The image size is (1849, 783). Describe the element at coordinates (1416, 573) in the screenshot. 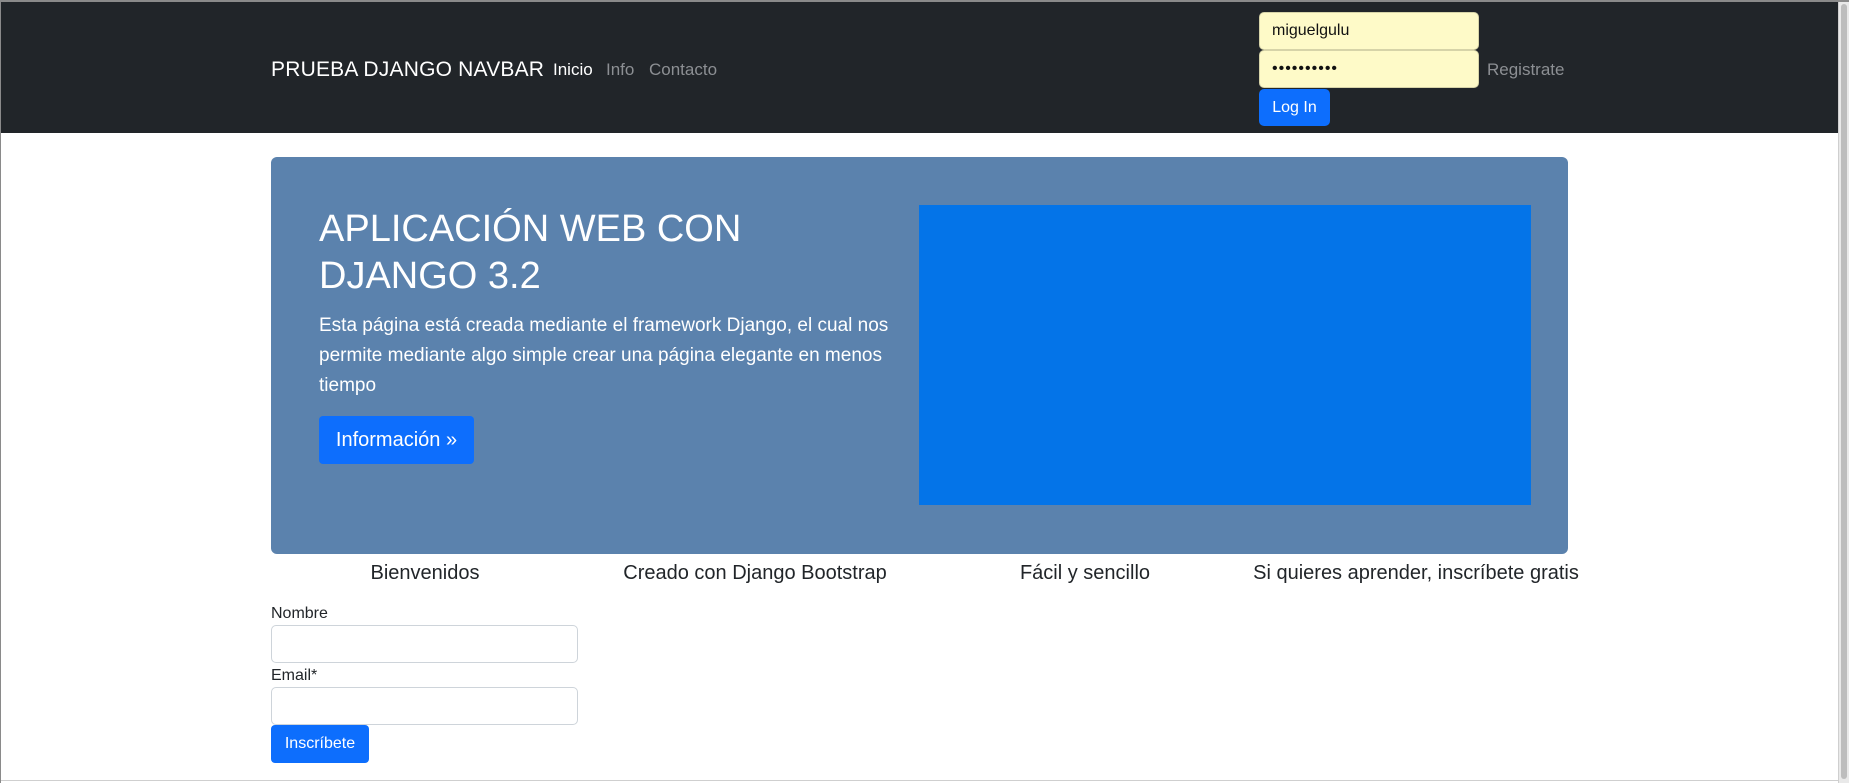

I see `feature-inscribete-gratis: Si quieres aprender, inscríbete gratis` at that location.